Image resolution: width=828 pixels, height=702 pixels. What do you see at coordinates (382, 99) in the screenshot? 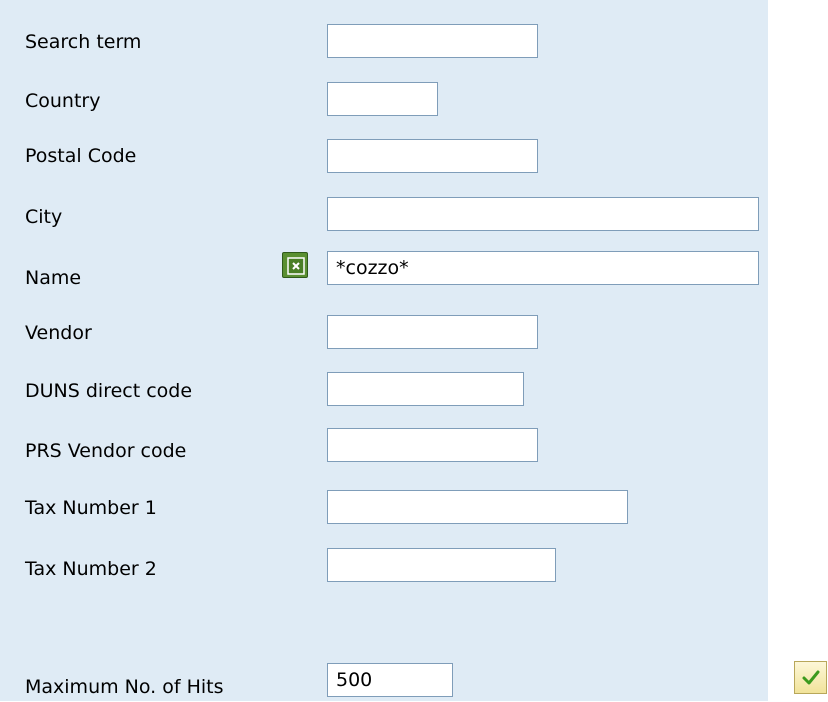
I see `country-input` at bounding box center [382, 99].